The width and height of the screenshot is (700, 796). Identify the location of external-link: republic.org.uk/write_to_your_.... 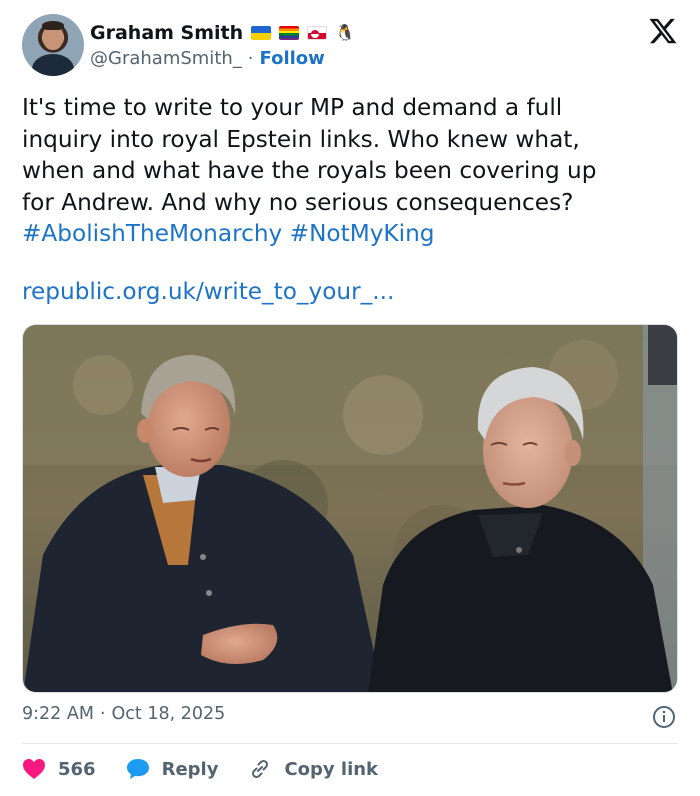
(208, 291).